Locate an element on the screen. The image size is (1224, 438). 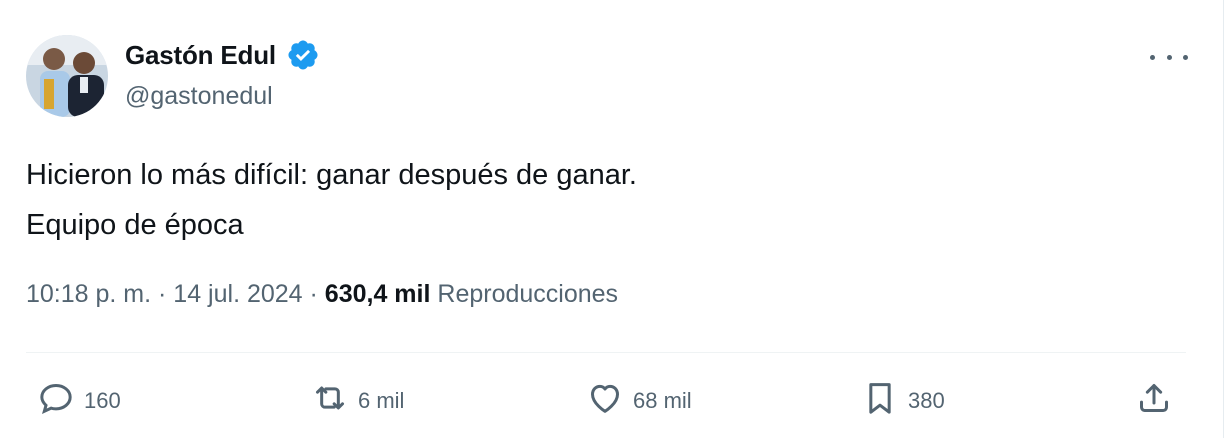
retweet-count: 6 mil is located at coordinates (381, 400).